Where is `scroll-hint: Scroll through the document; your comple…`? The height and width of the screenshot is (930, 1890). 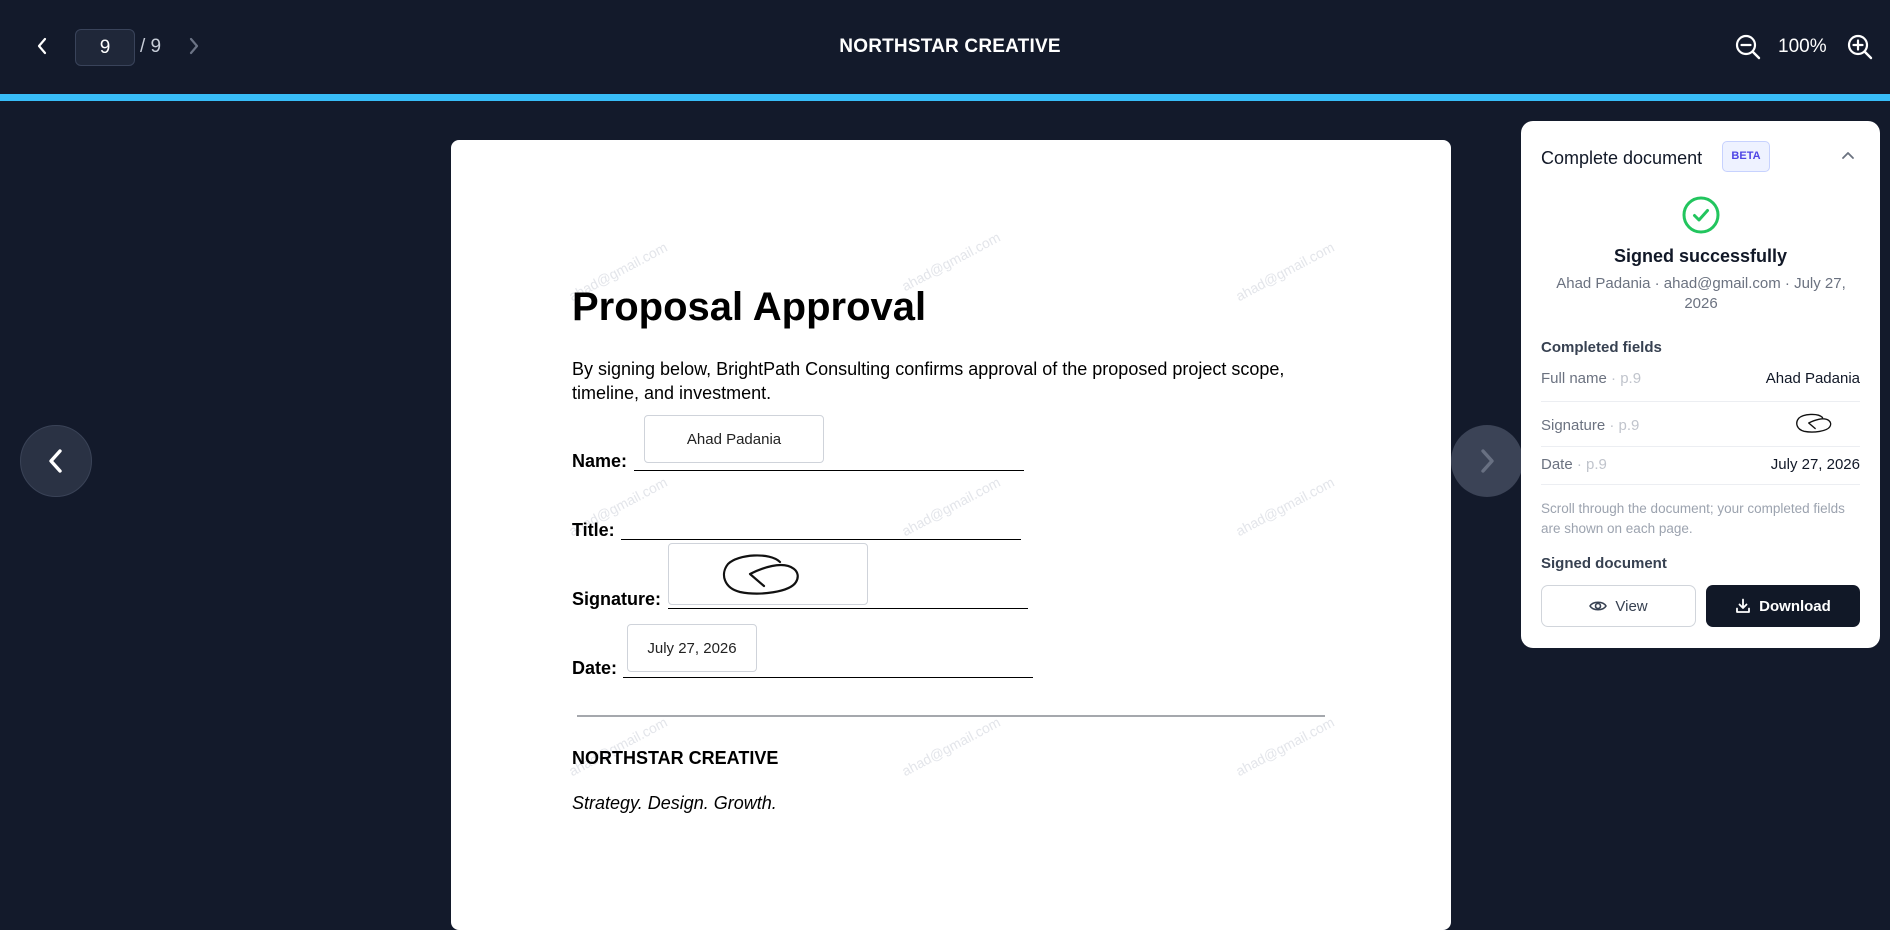 scroll-hint: Scroll through the document; your comple… is located at coordinates (1693, 518).